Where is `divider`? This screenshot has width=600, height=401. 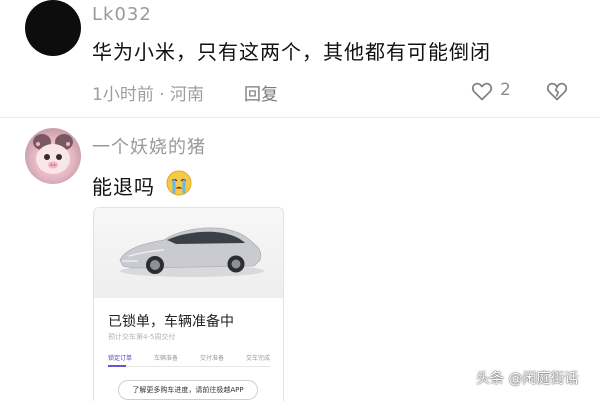 divider is located at coordinates (300, 117).